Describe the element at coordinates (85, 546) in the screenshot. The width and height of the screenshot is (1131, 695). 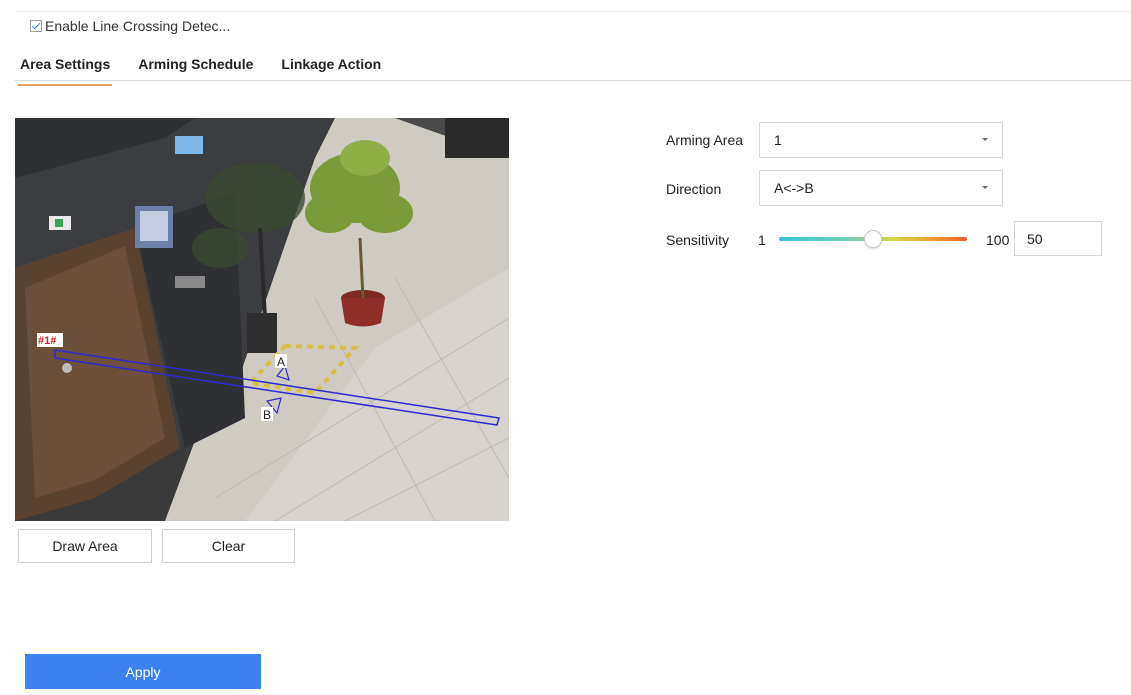
I see `draw-area-button: Draw Area` at that location.